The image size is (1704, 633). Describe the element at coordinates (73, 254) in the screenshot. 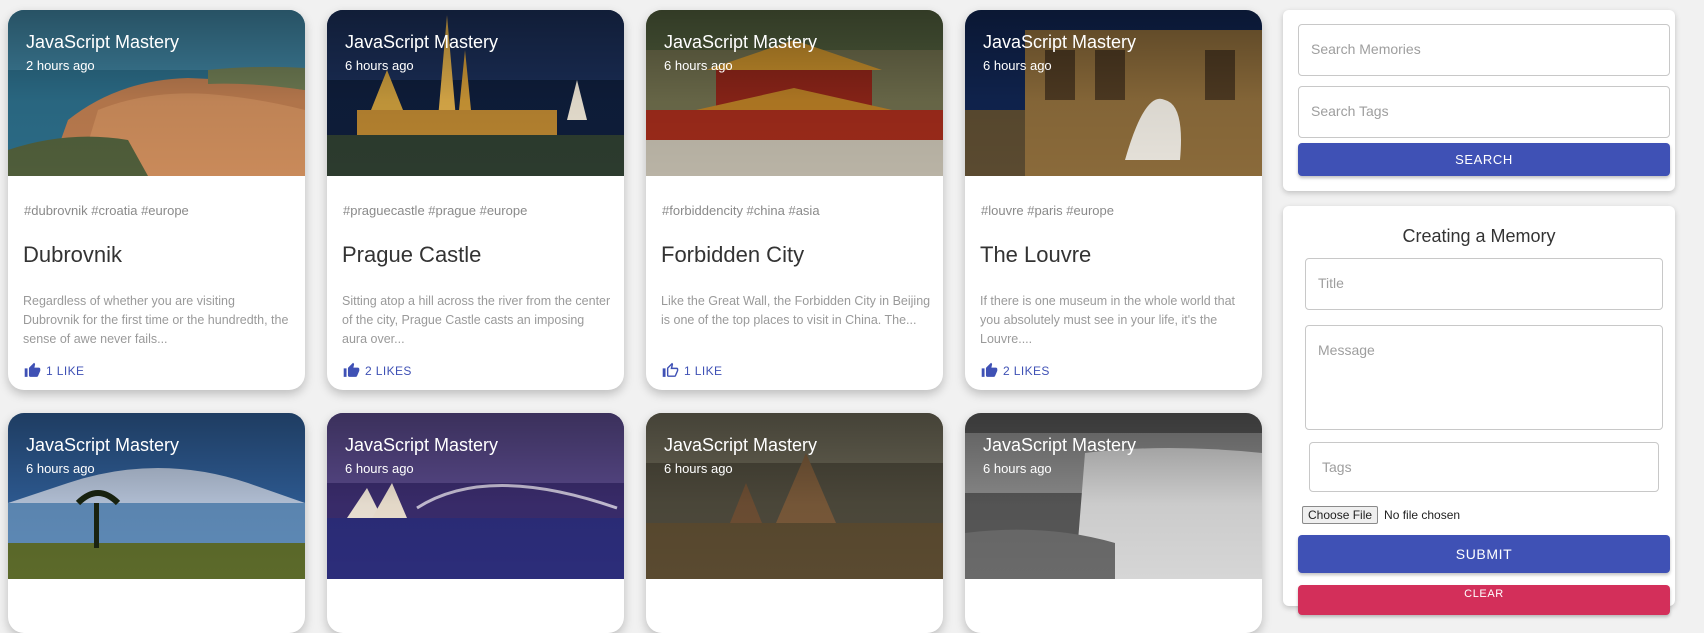

I see `post-title: Dubrovnik` at that location.